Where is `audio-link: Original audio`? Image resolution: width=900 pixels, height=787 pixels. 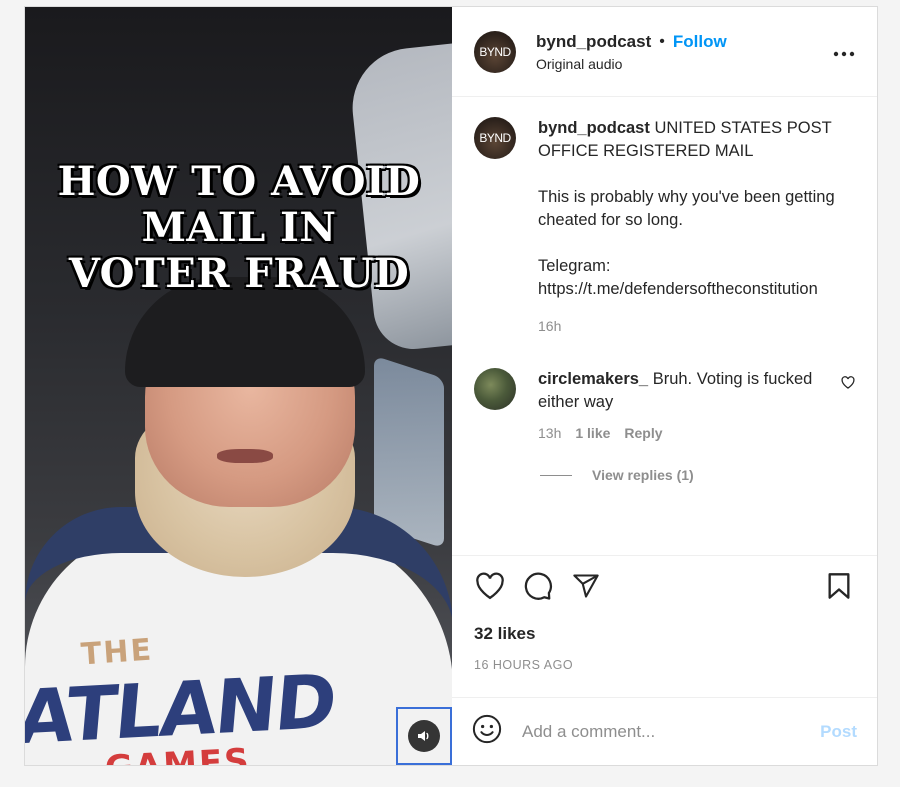 audio-link: Original audio is located at coordinates (684, 64).